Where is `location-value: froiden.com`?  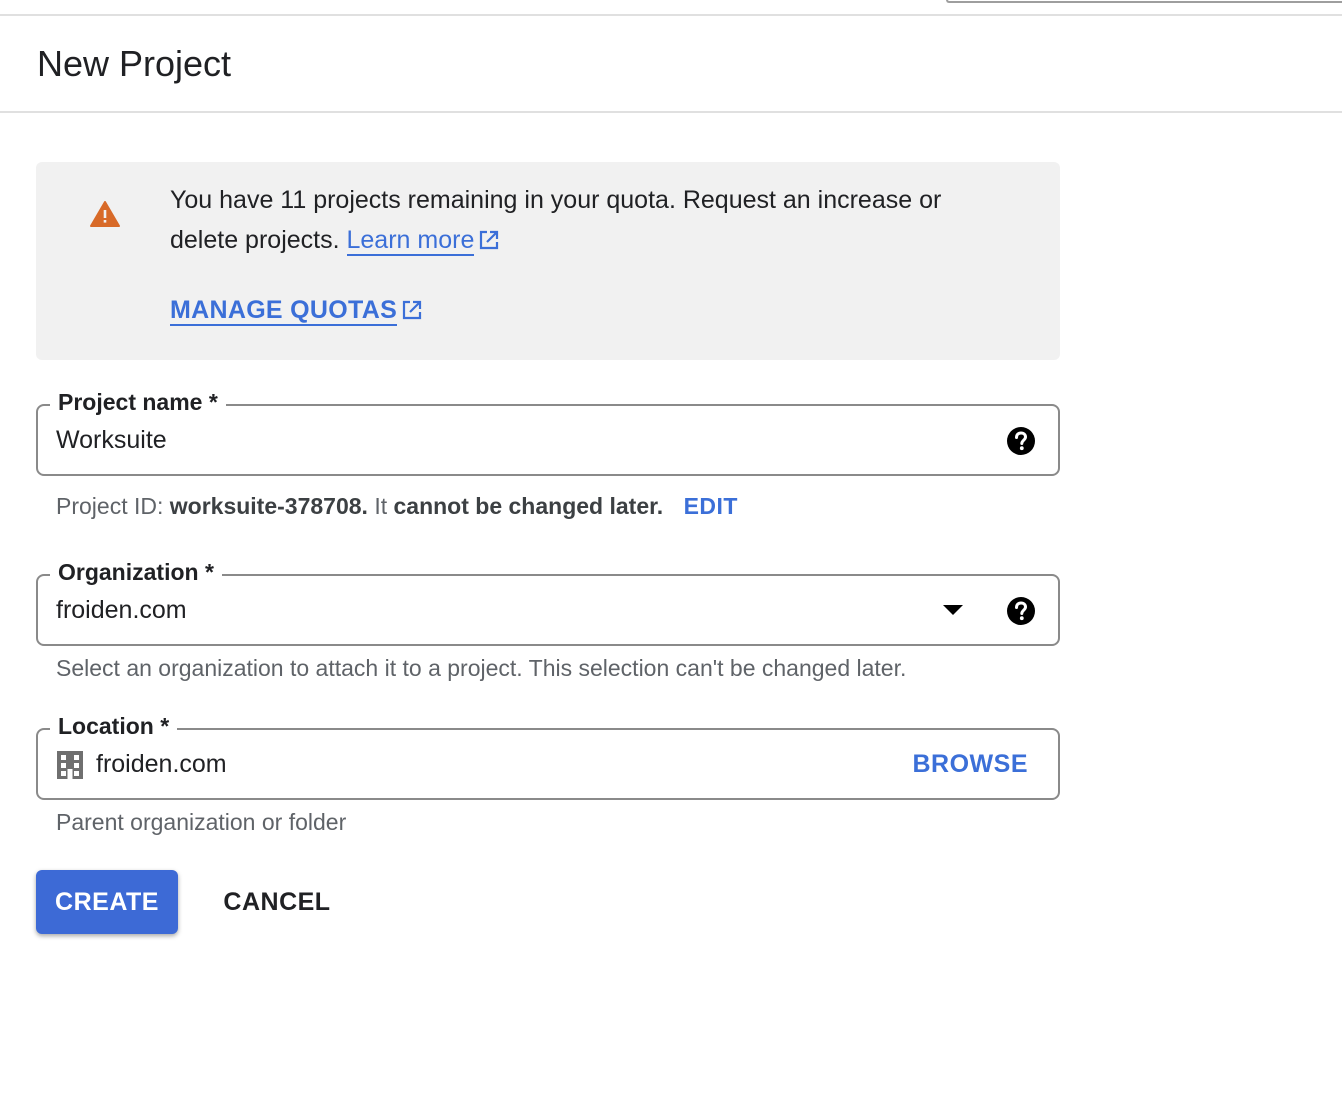 location-value: froiden.com is located at coordinates (161, 764).